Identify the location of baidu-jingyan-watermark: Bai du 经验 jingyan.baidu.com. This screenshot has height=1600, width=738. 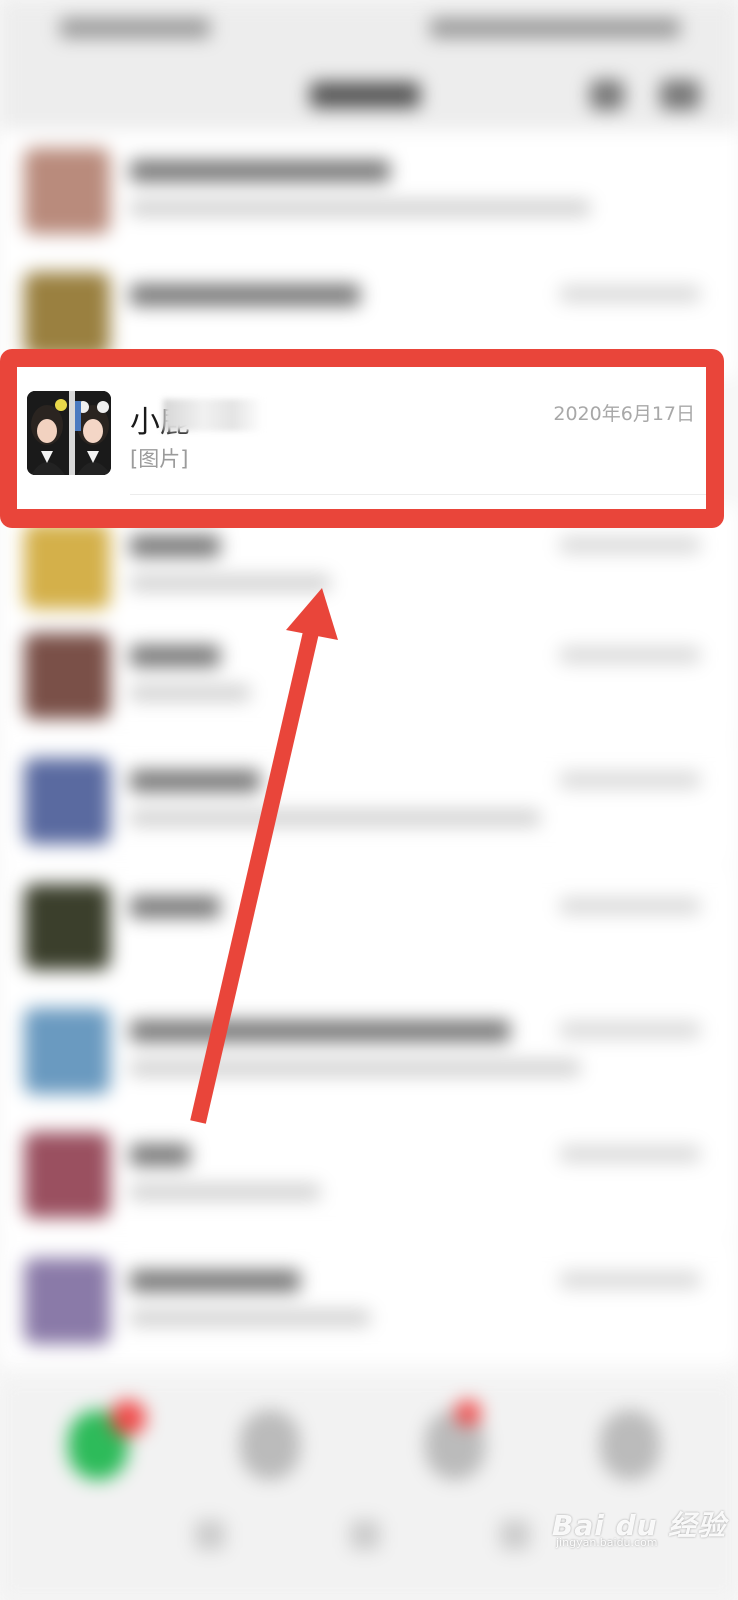
(638, 1522).